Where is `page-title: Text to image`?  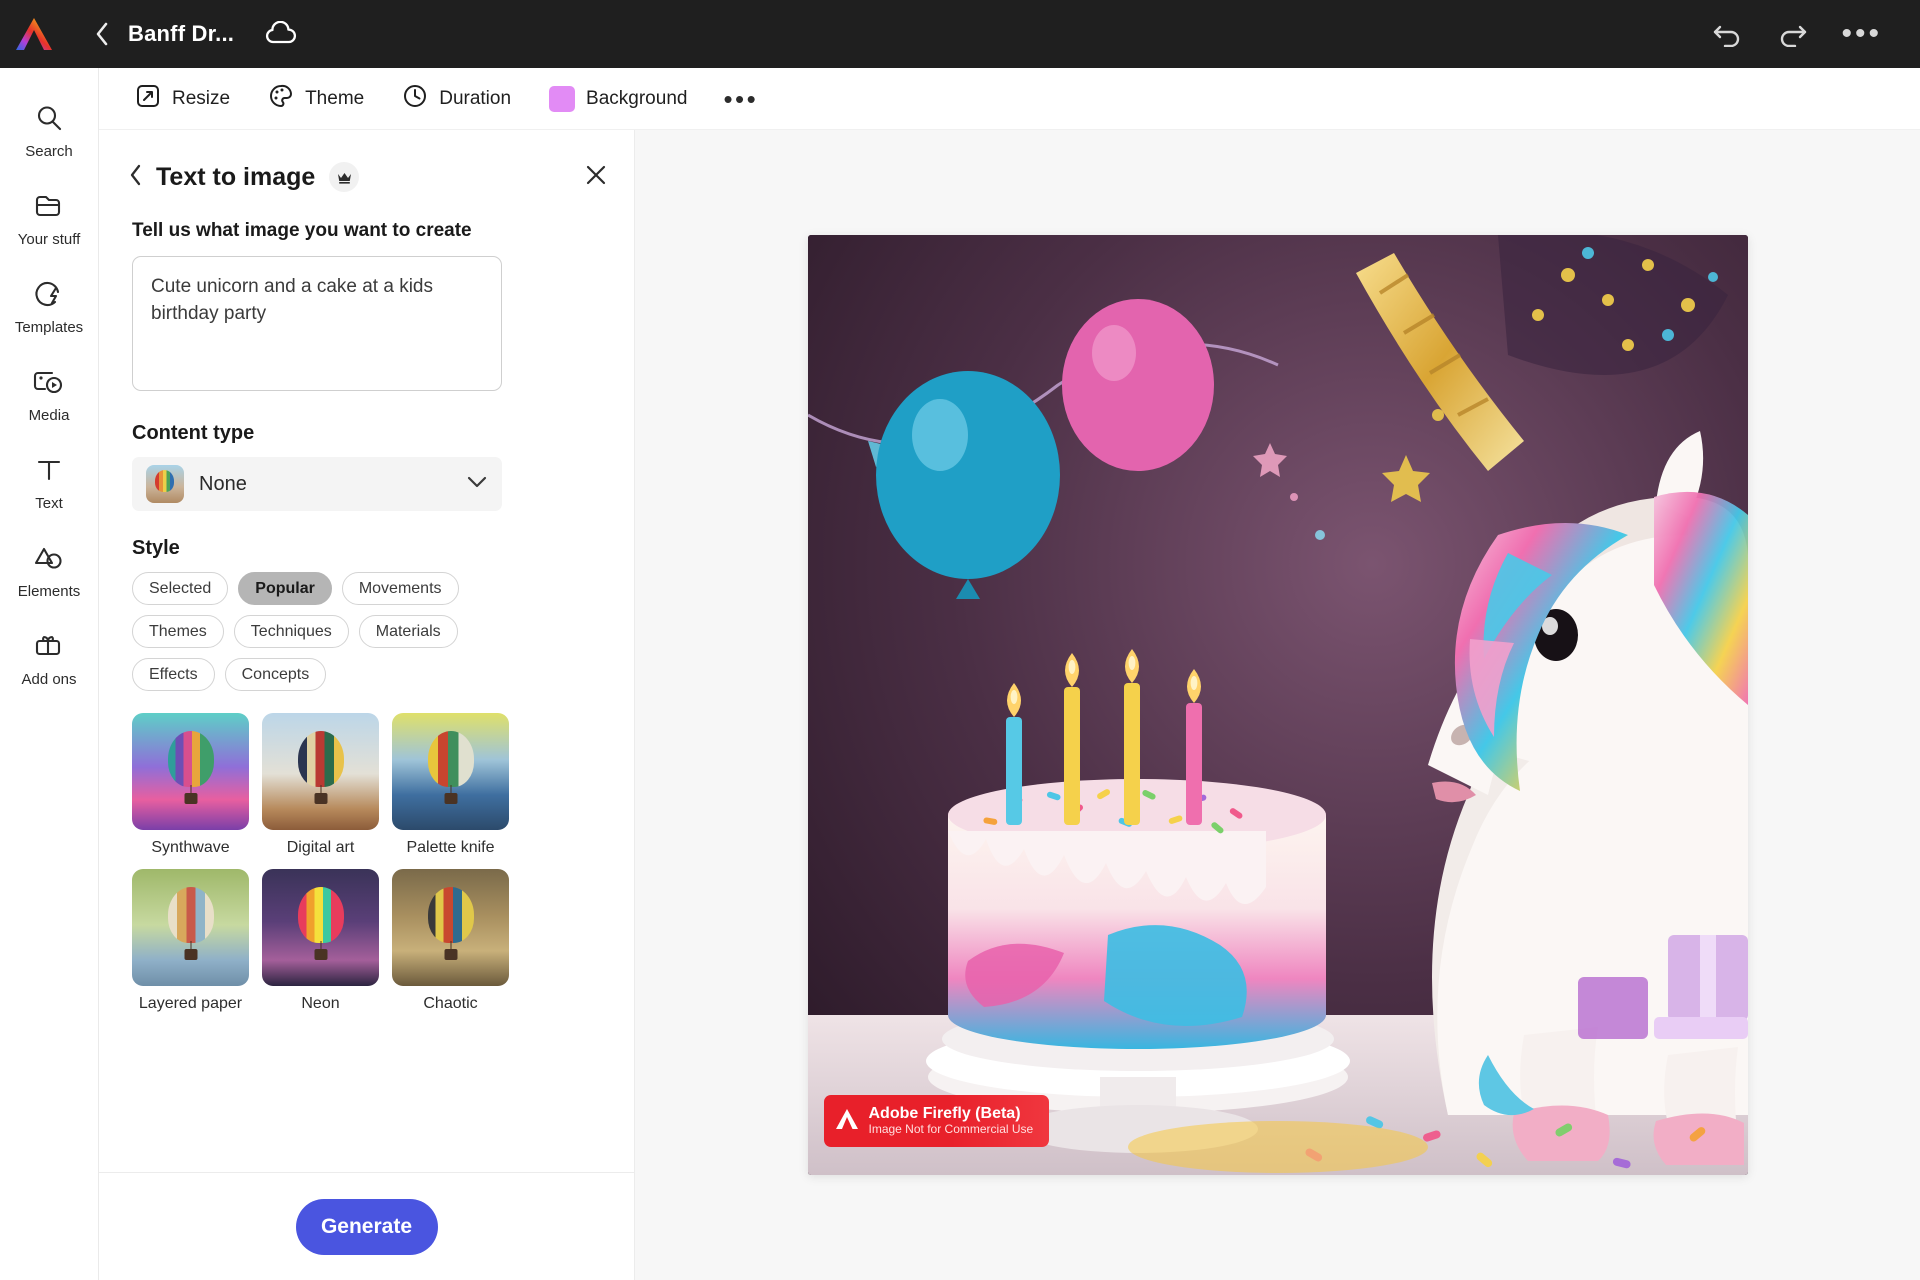
page-title: Text to image is located at coordinates (236, 176).